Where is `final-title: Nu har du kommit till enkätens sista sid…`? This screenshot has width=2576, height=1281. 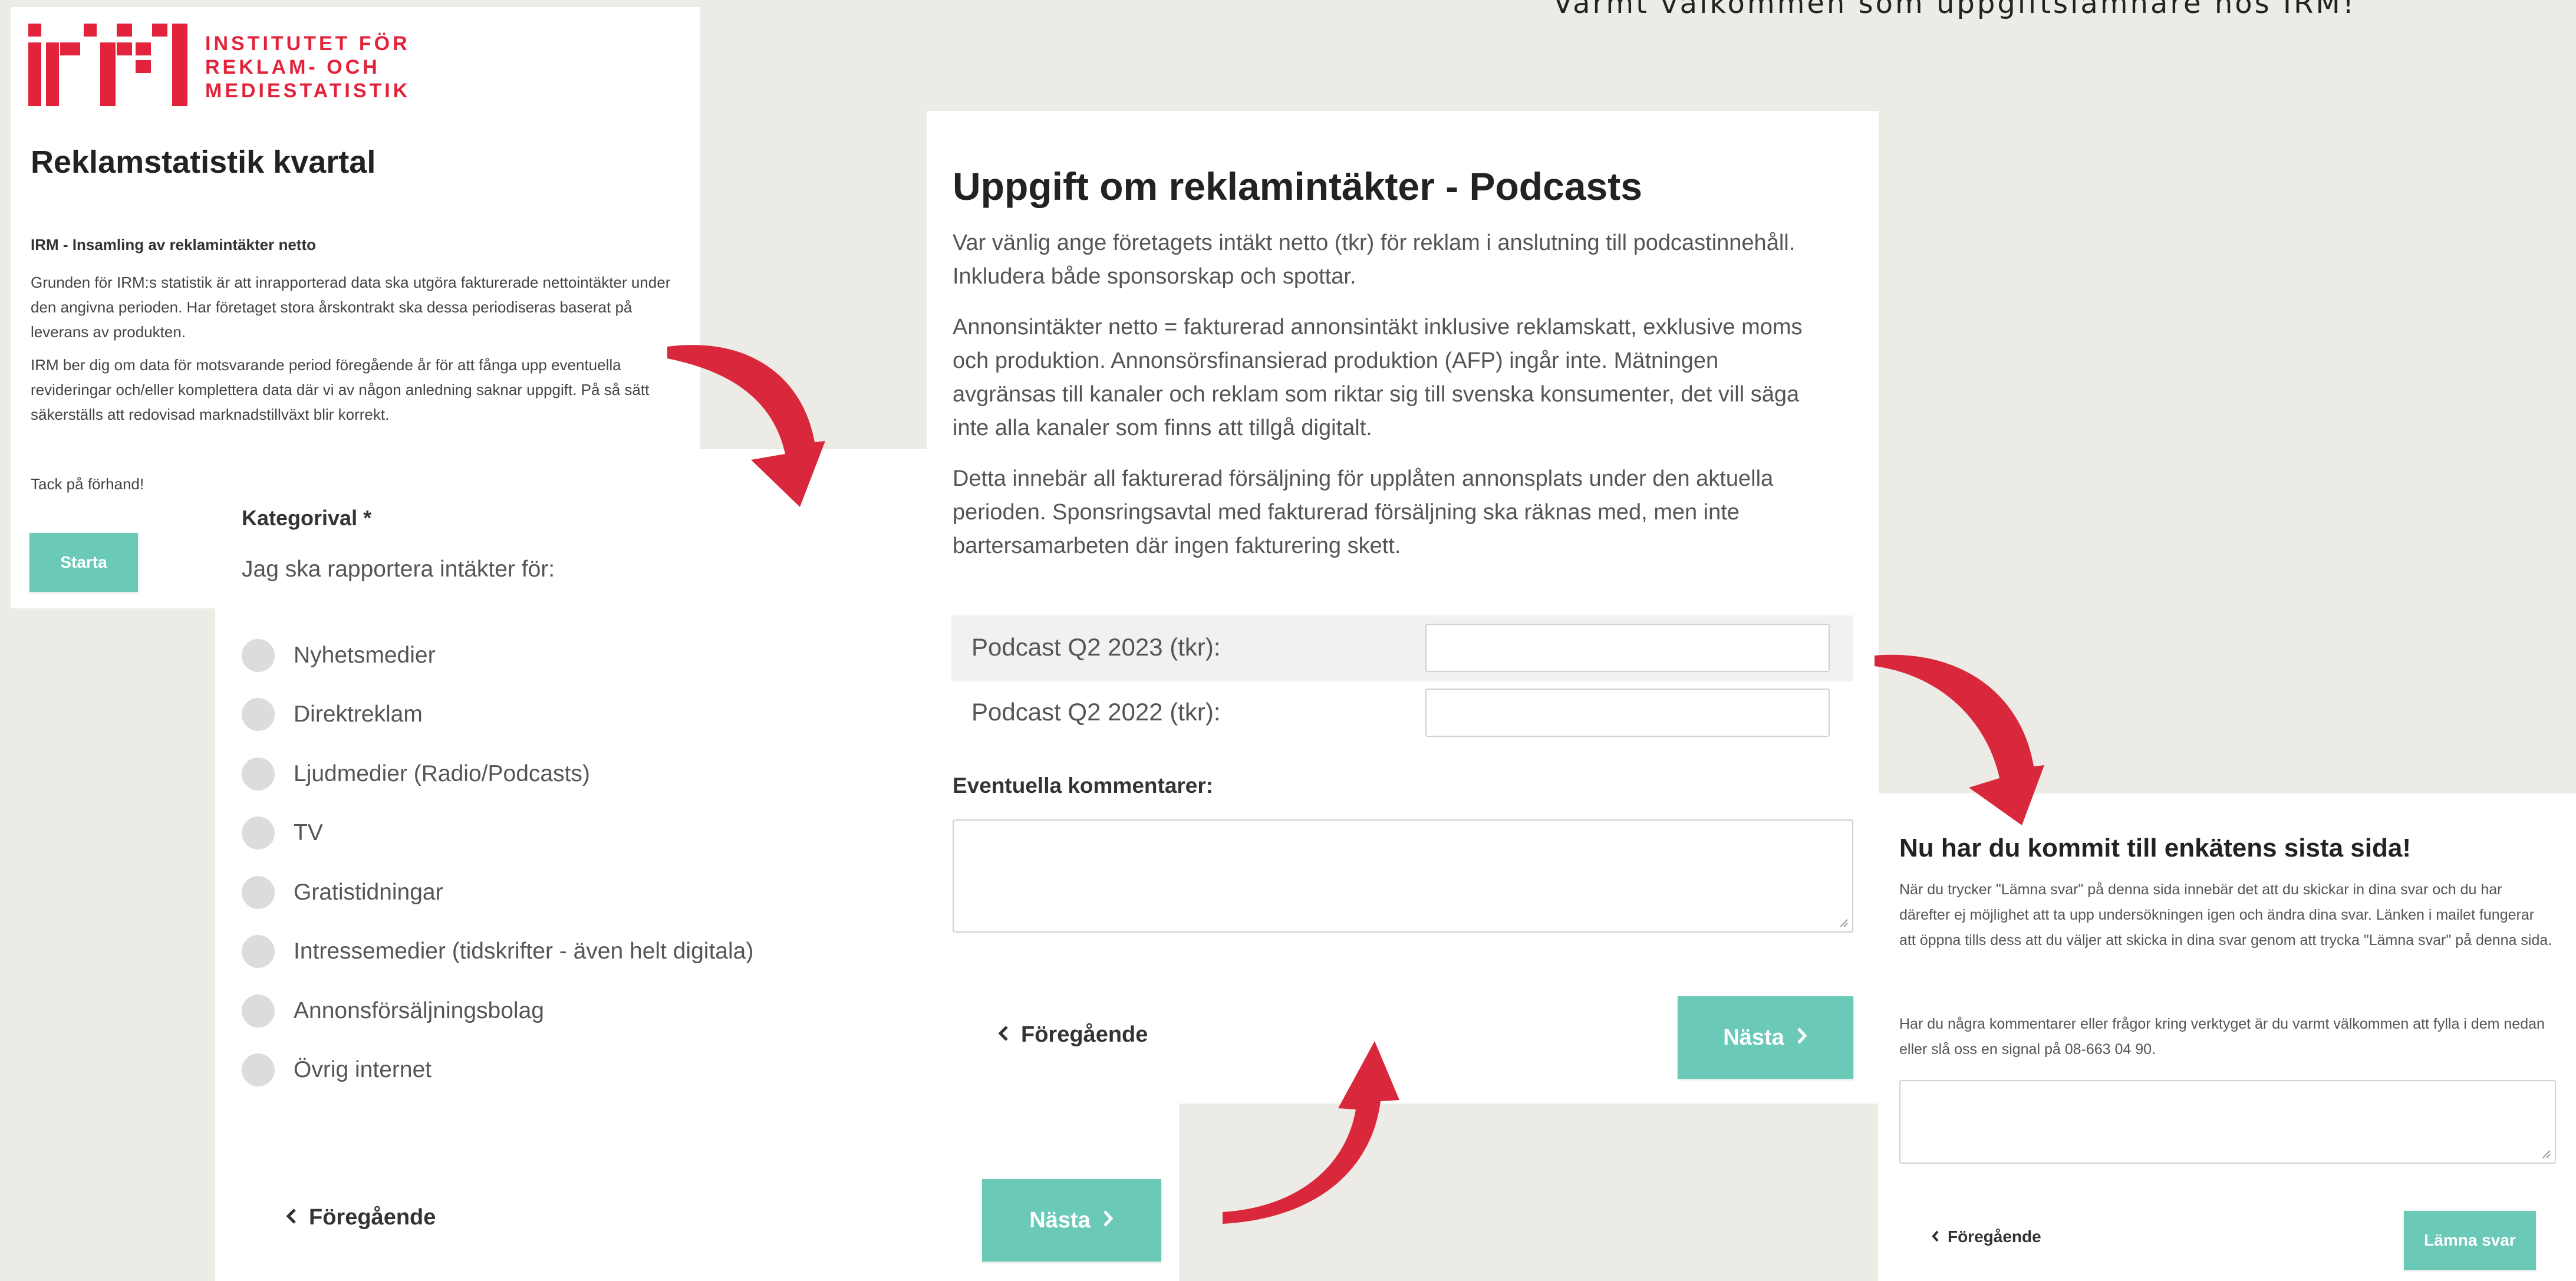
final-title: Nu har du kommit till enkätens sista sid… is located at coordinates (2155, 848).